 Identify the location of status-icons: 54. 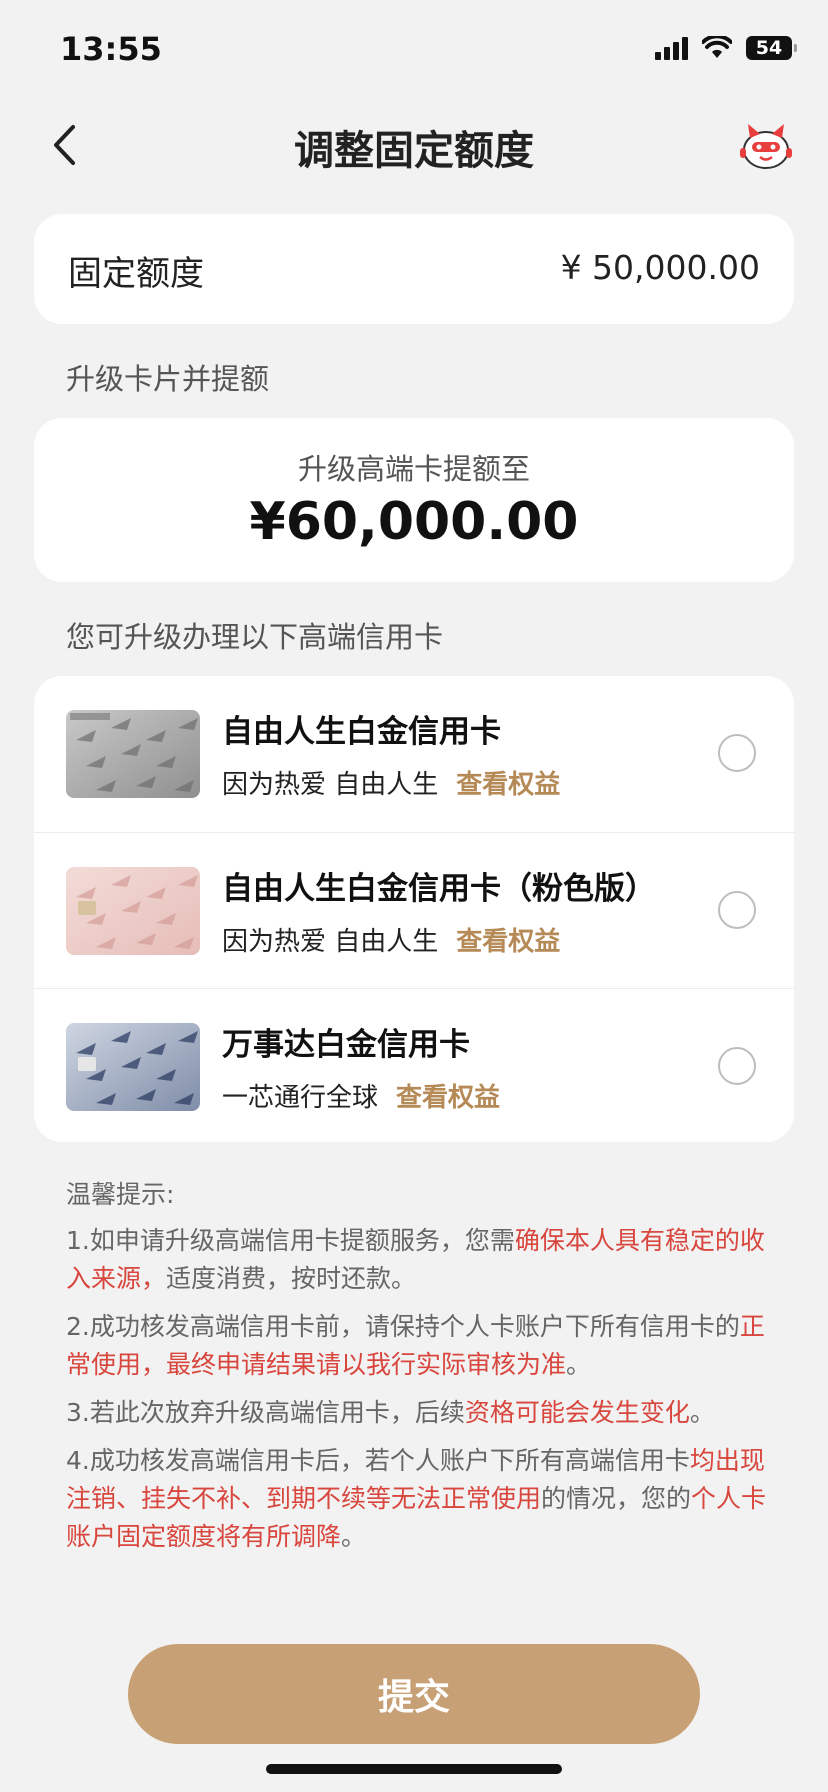
(726, 48).